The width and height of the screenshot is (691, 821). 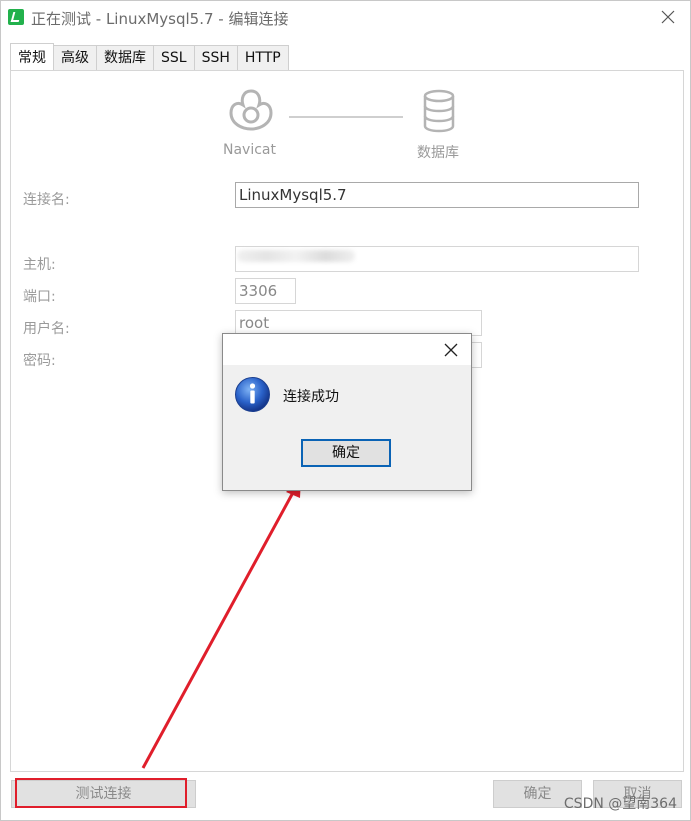 I want to click on success-dialog: 连接成功 确定, so click(x=347, y=412).